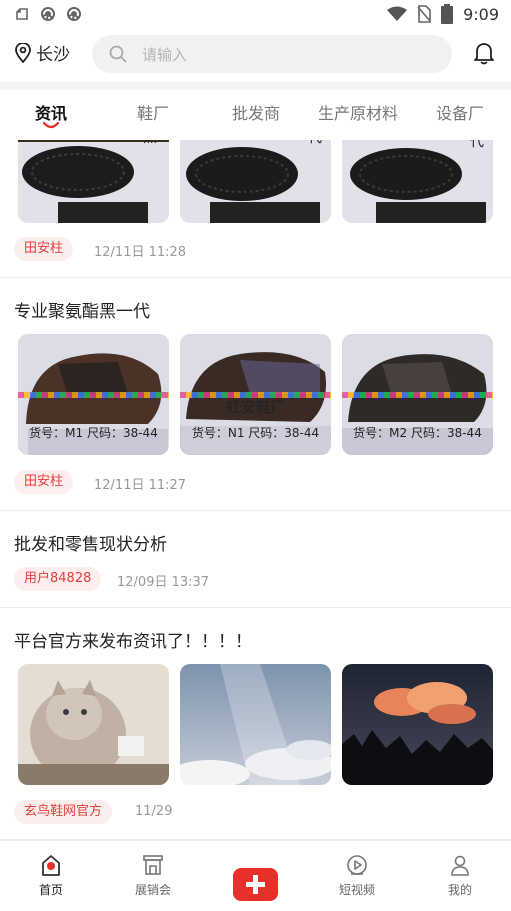  I want to click on author-tag: 用户84828, so click(58, 579).